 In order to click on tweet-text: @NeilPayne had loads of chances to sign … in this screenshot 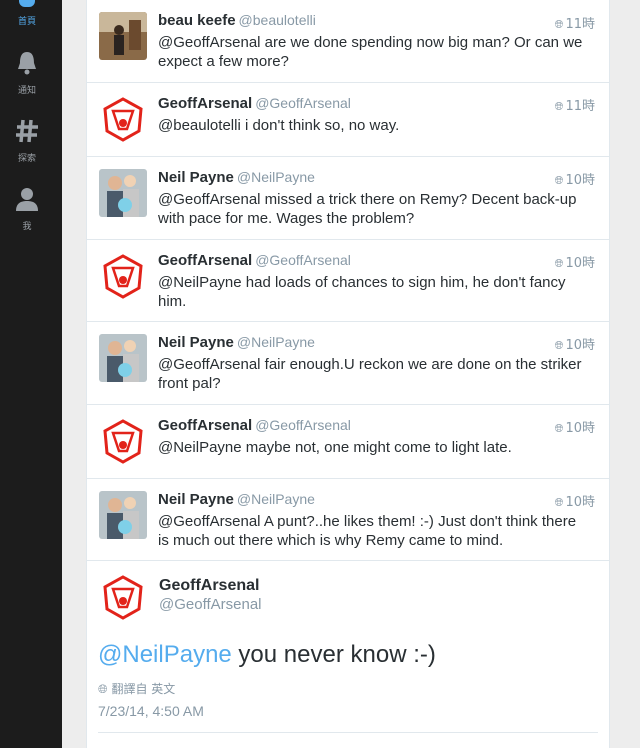, I will do `click(362, 292)`.